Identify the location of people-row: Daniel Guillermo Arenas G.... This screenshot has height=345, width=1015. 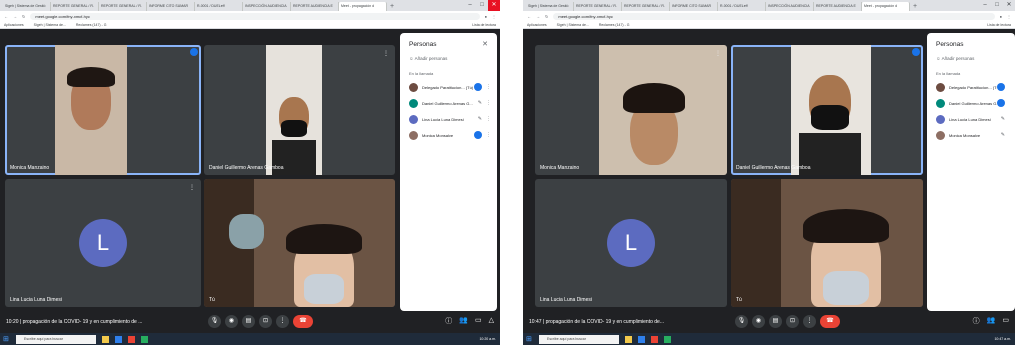
(972, 103).